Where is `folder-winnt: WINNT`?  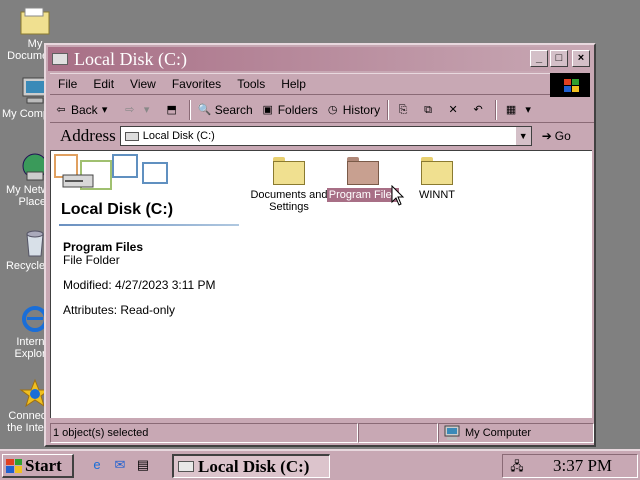
folder-winnt: WINNT is located at coordinates (437, 179).